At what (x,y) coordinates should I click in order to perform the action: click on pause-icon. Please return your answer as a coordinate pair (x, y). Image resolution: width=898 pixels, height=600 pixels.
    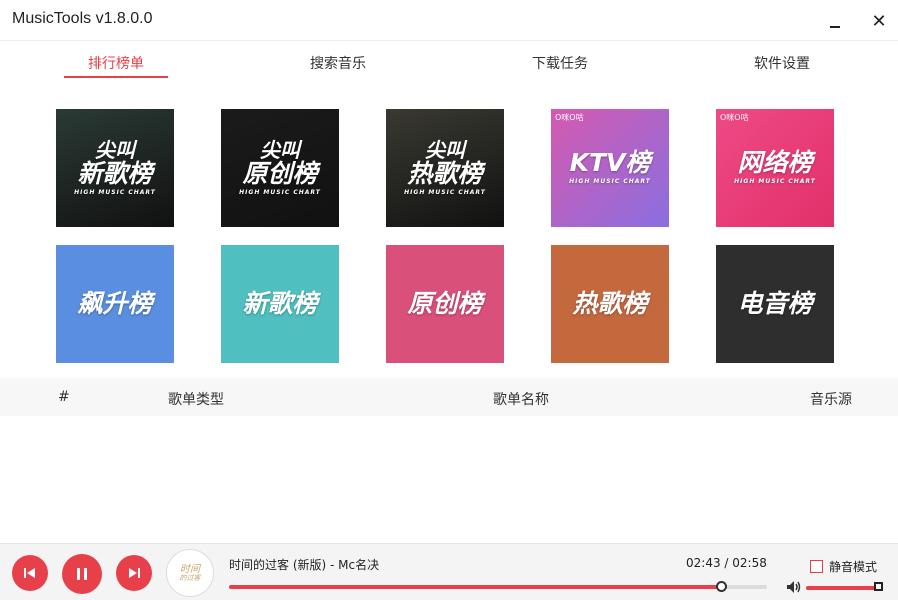
    Looking at the image, I should click on (82, 574).